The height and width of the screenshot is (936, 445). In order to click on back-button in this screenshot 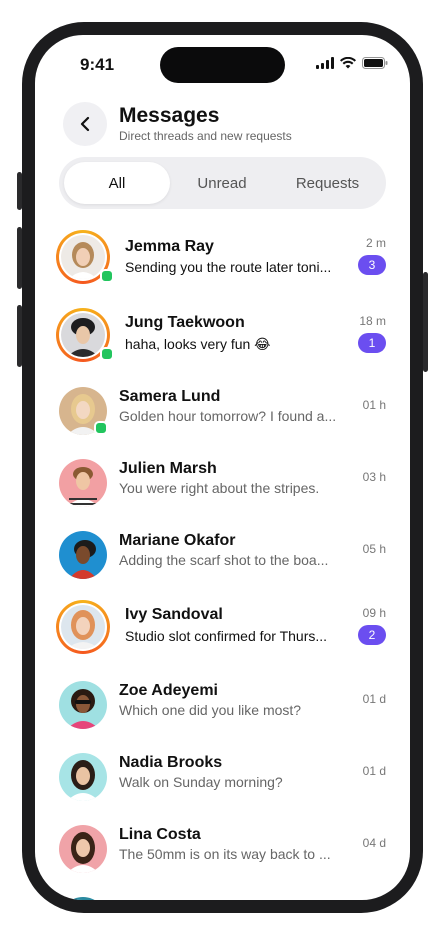, I will do `click(85, 124)`.